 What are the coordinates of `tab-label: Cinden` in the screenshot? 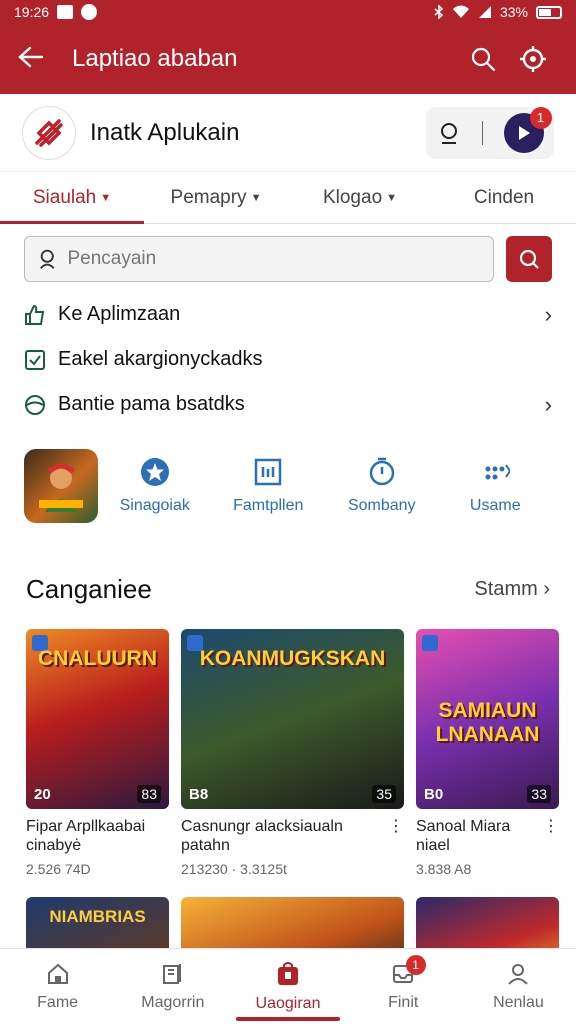 It's located at (504, 197).